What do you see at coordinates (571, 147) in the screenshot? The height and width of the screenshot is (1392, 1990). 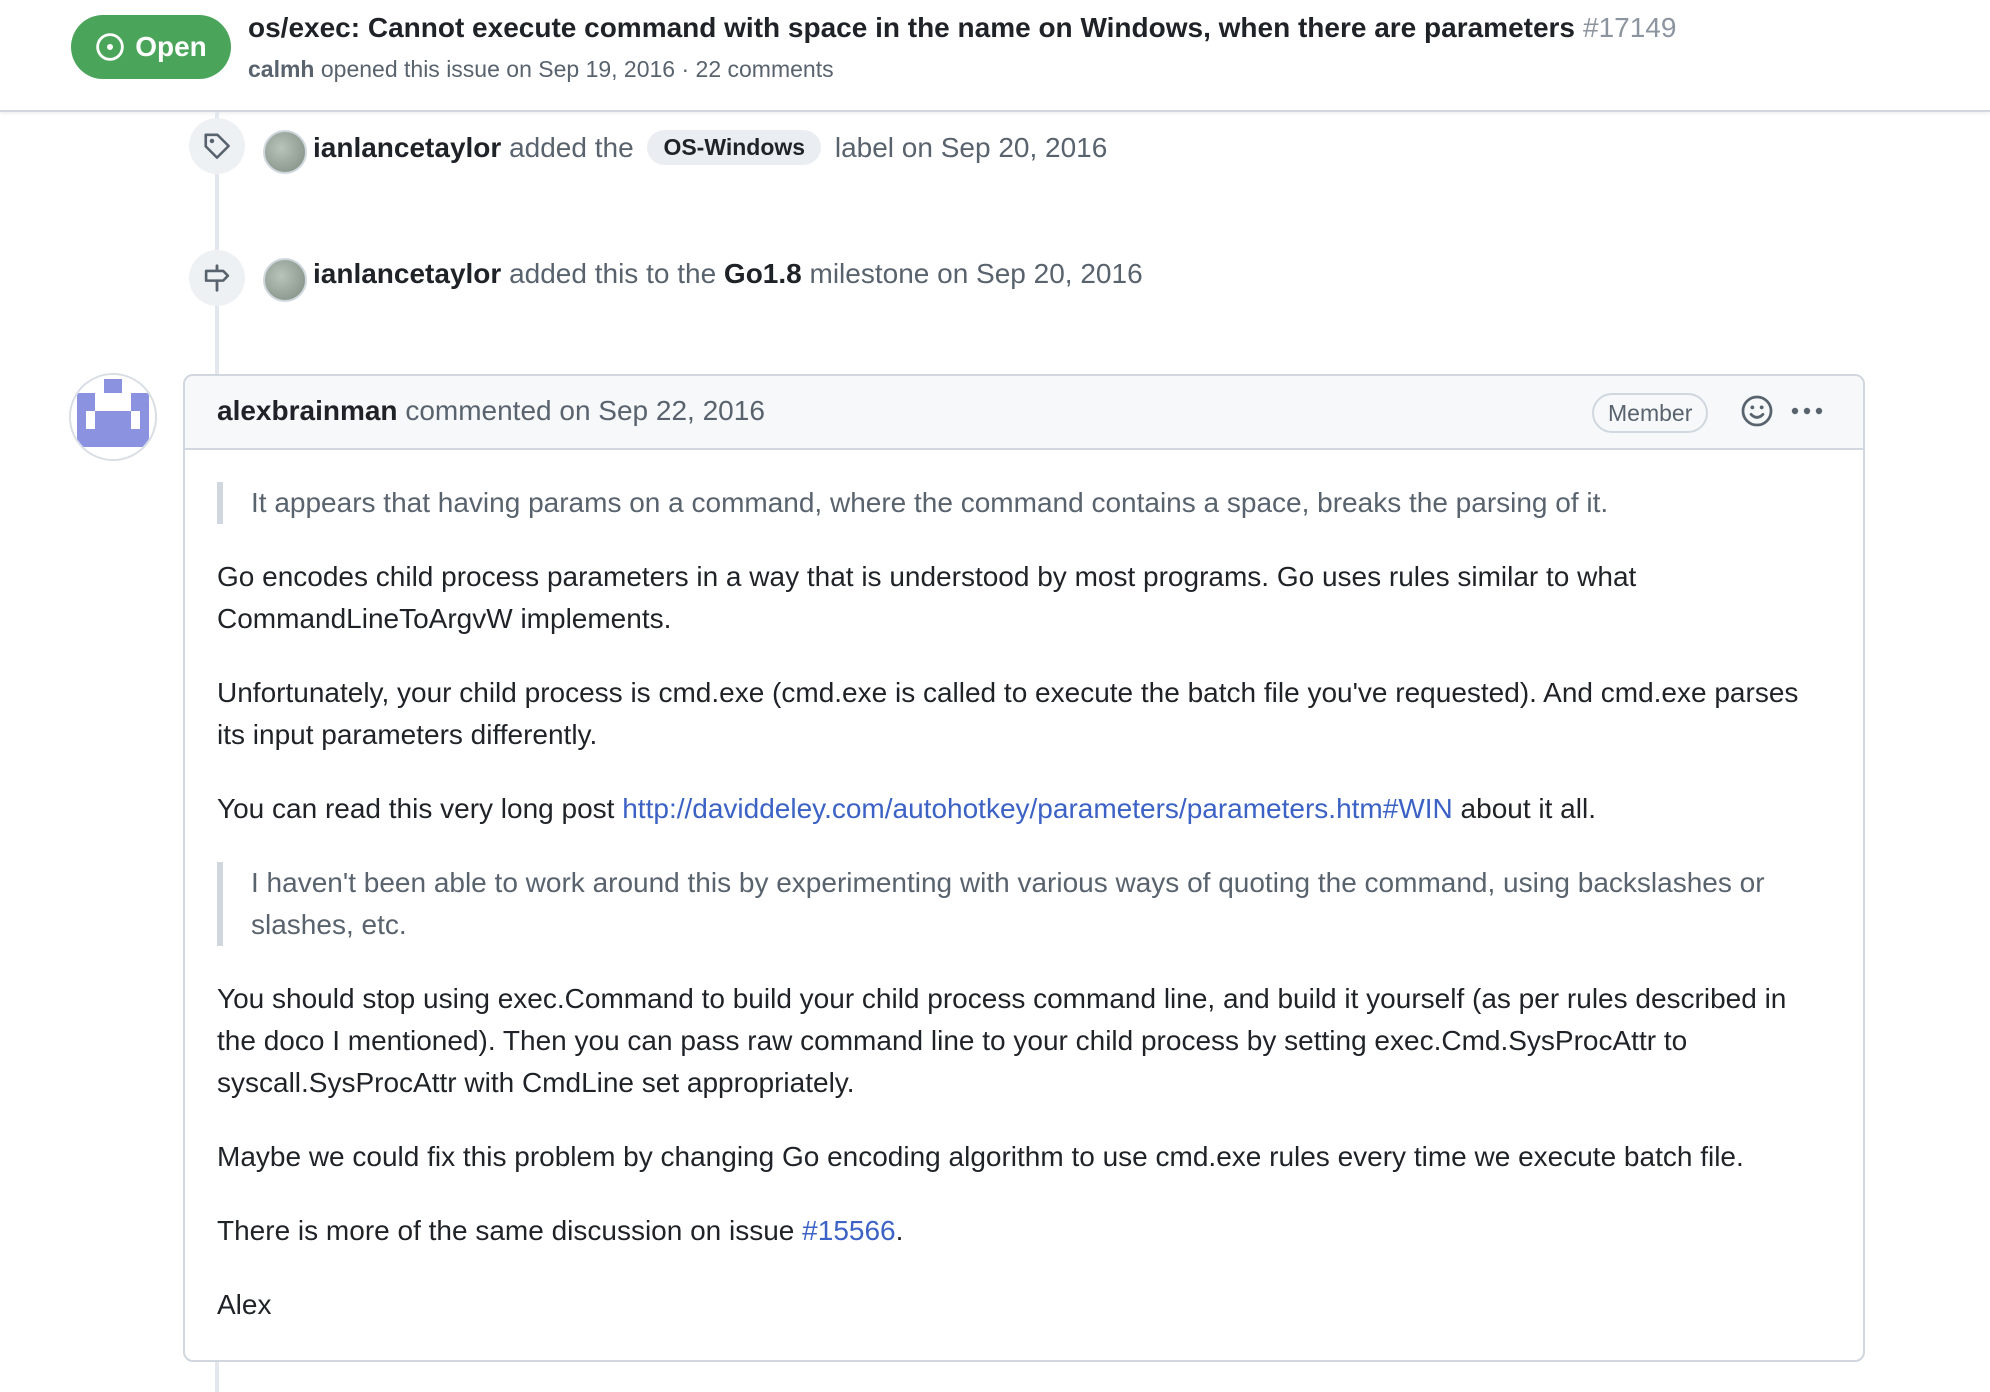 I see `event-action-text: added the` at bounding box center [571, 147].